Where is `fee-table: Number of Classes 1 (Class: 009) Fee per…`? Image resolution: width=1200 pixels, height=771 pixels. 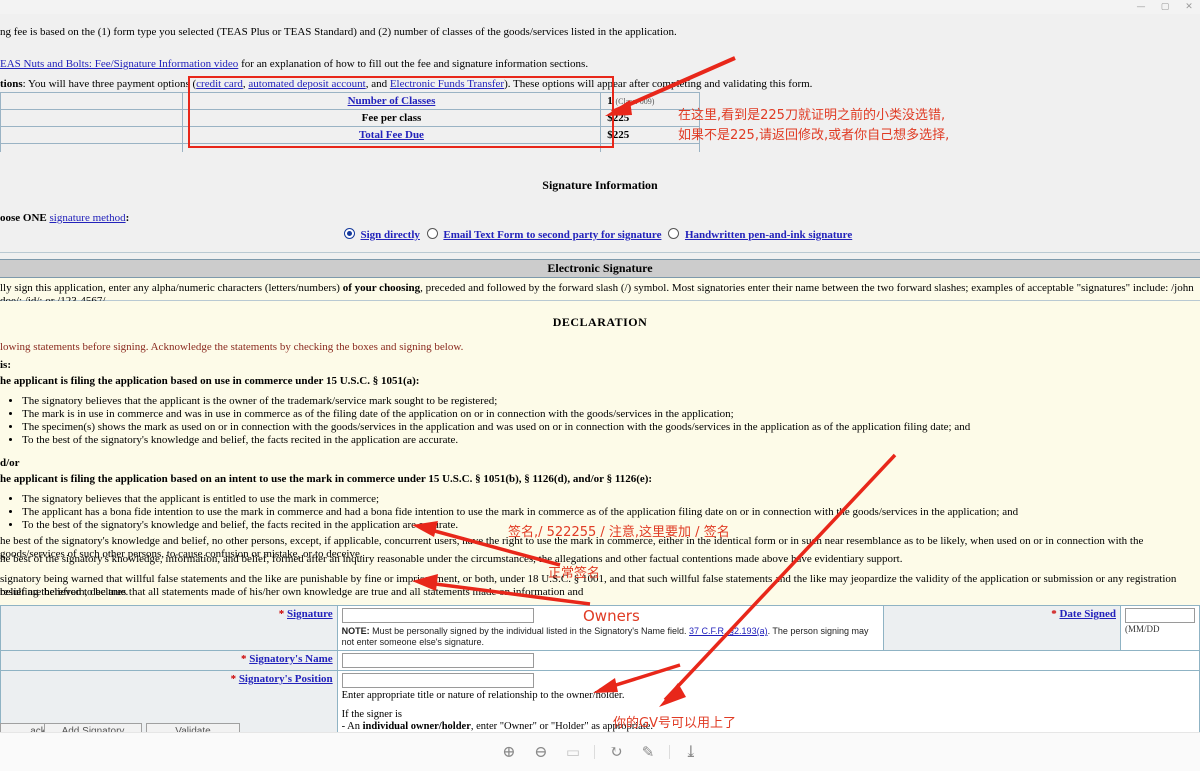
fee-table: Number of Classes 1 (Class: 009) Fee per… is located at coordinates (350, 126).